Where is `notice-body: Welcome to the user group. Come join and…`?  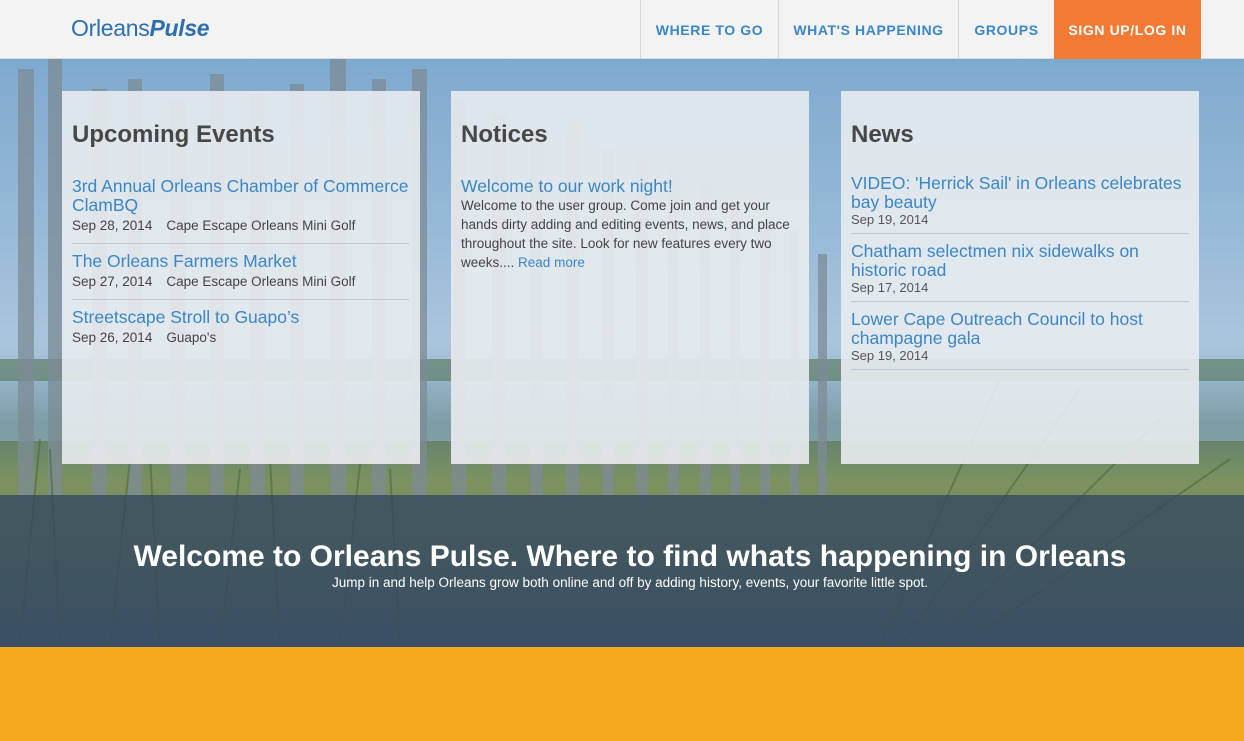
notice-body: Welcome to the user group. Come join and… is located at coordinates (631, 234).